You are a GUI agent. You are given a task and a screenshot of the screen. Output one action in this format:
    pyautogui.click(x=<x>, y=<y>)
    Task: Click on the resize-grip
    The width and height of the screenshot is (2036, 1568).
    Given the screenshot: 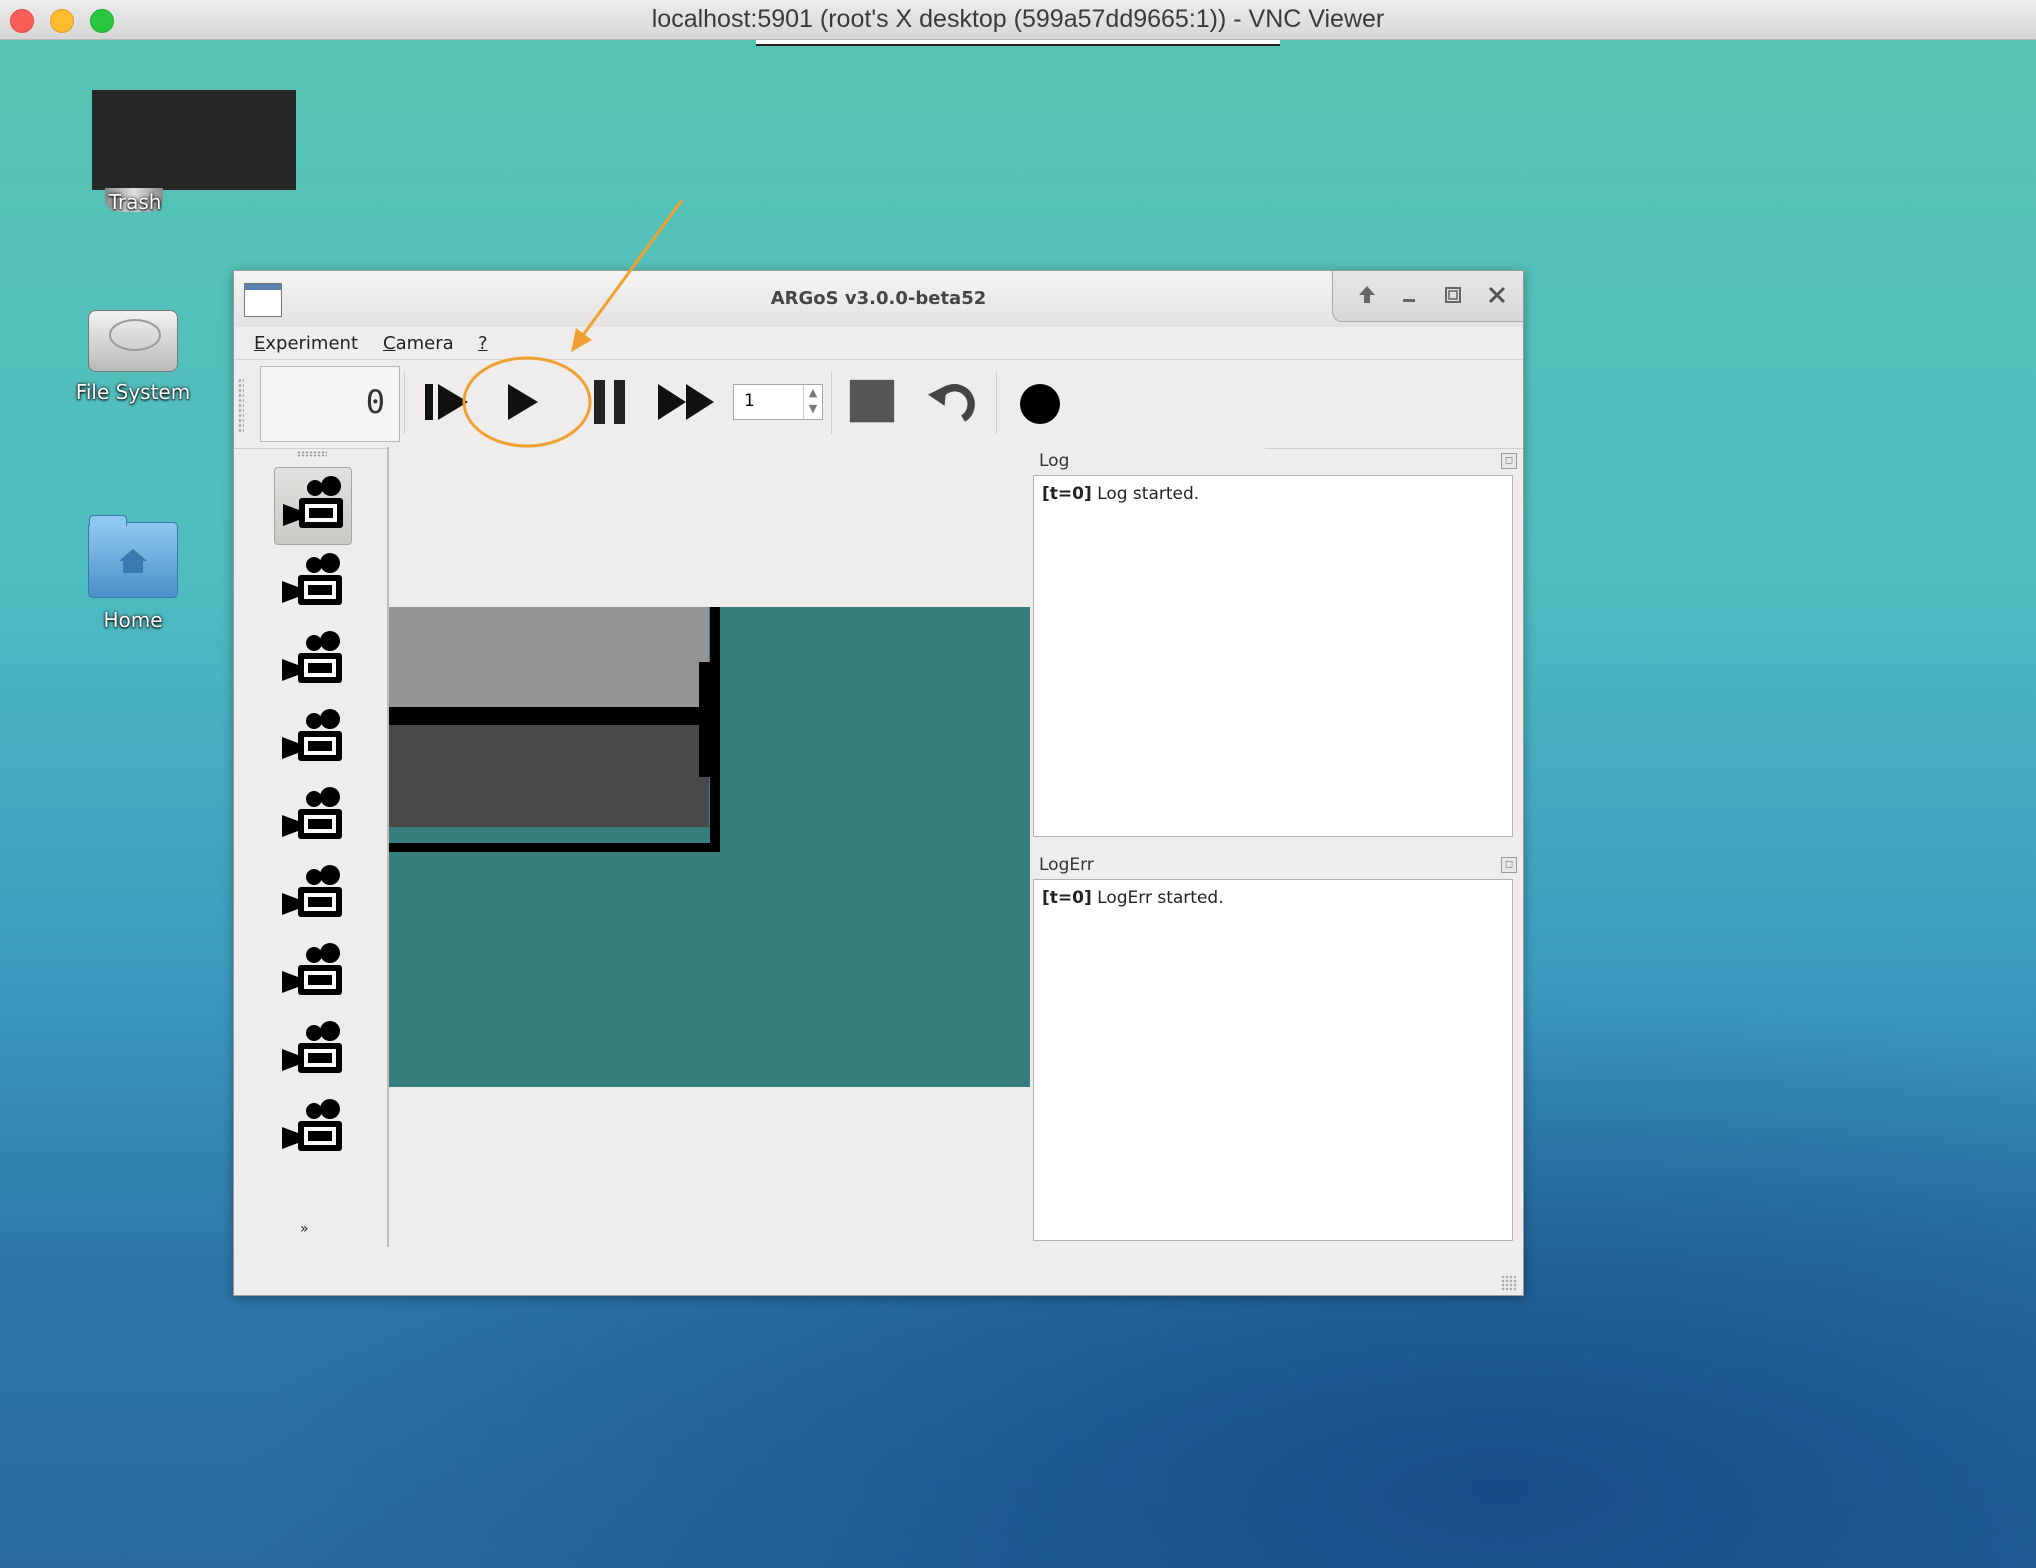 What is the action you would take?
    pyautogui.click(x=1509, y=1283)
    